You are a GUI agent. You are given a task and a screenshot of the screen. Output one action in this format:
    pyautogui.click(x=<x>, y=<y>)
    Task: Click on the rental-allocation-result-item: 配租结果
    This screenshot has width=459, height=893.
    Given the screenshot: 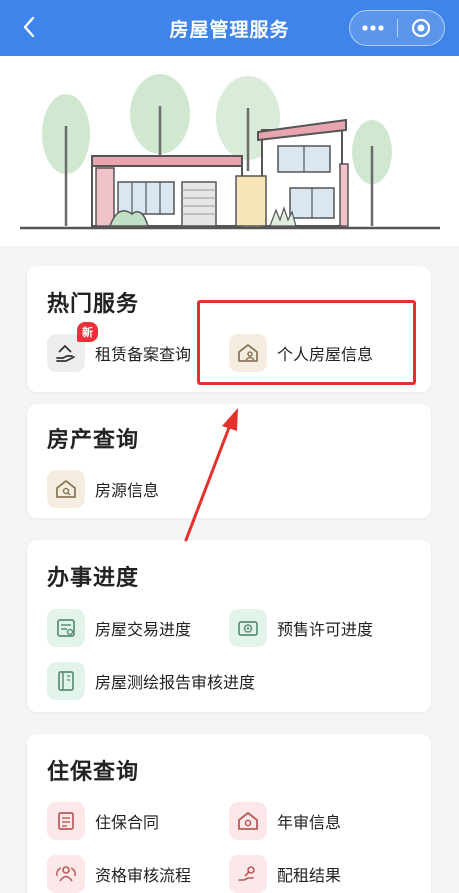 What is the action you would take?
    pyautogui.click(x=285, y=873)
    